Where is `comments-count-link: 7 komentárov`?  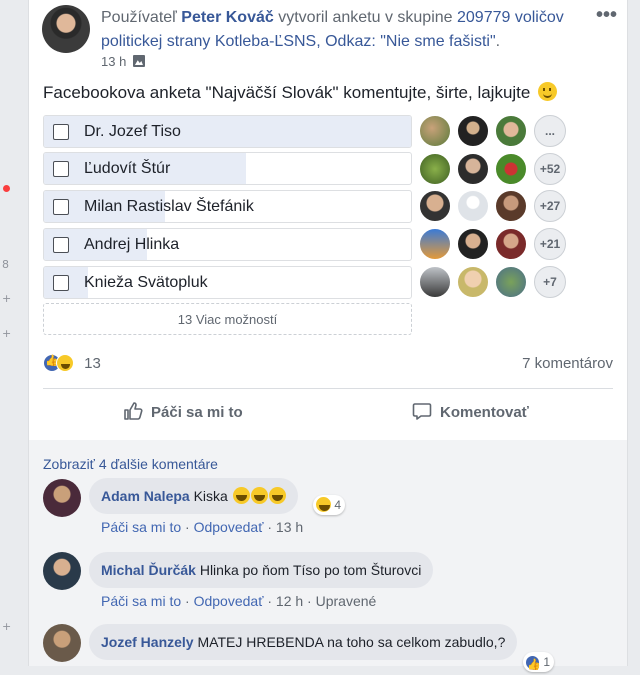 comments-count-link: 7 komentárov is located at coordinates (567, 363).